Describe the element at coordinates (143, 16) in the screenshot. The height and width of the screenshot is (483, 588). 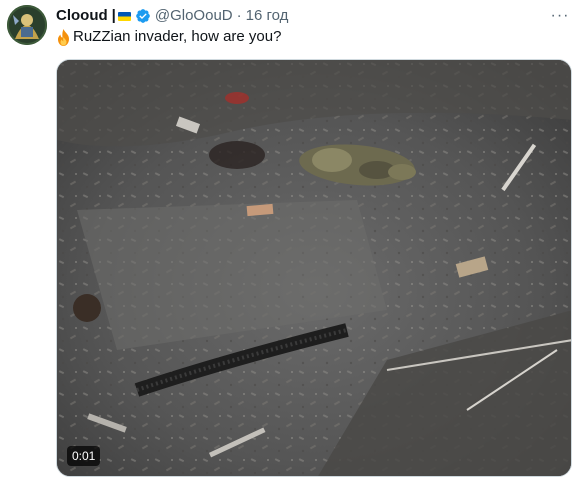
I see `verified-badge-icon` at that location.